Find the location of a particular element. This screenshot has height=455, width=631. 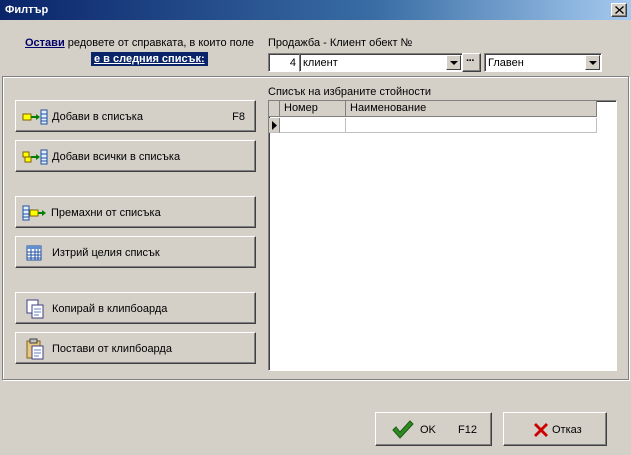

title-bar: Филтър is located at coordinates (315, 10).